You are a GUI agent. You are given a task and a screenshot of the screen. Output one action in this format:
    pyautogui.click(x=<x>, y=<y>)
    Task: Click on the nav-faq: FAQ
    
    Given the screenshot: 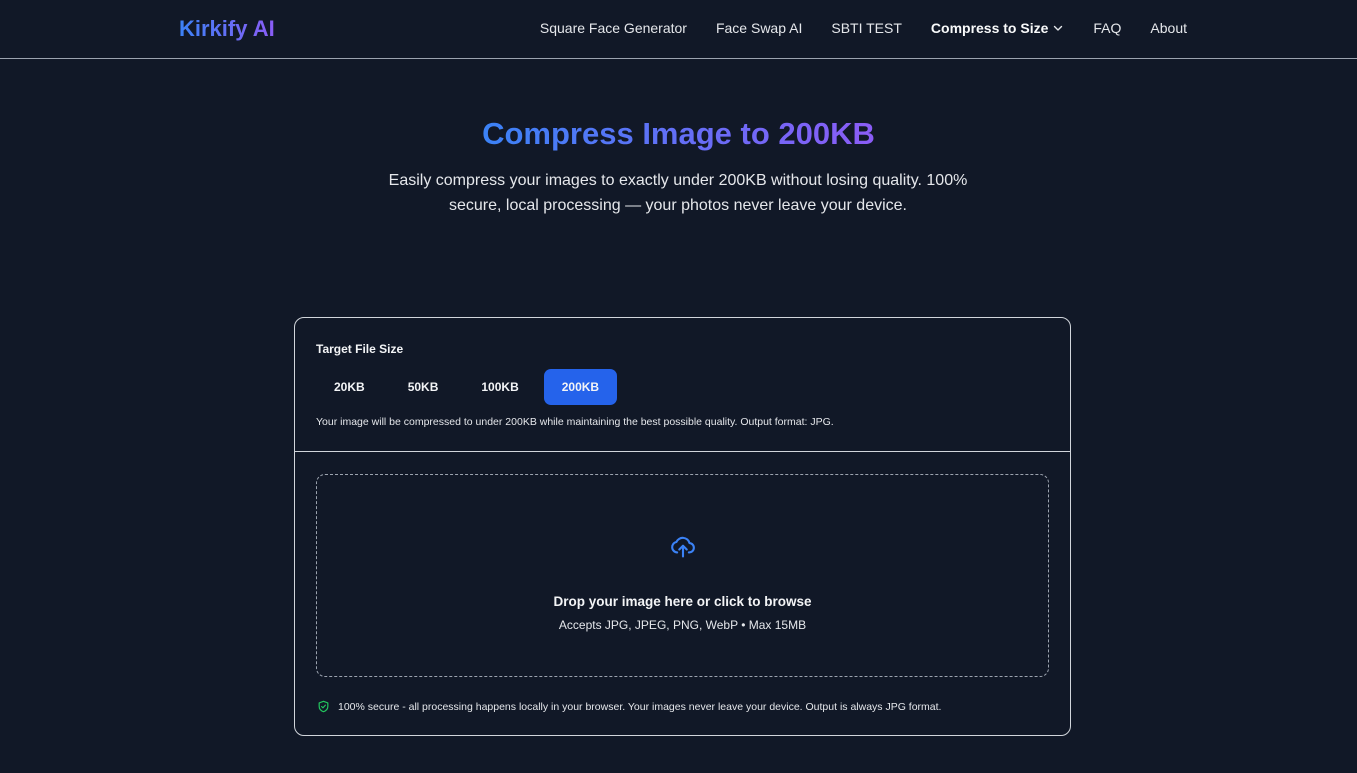 What is the action you would take?
    pyautogui.click(x=1107, y=28)
    